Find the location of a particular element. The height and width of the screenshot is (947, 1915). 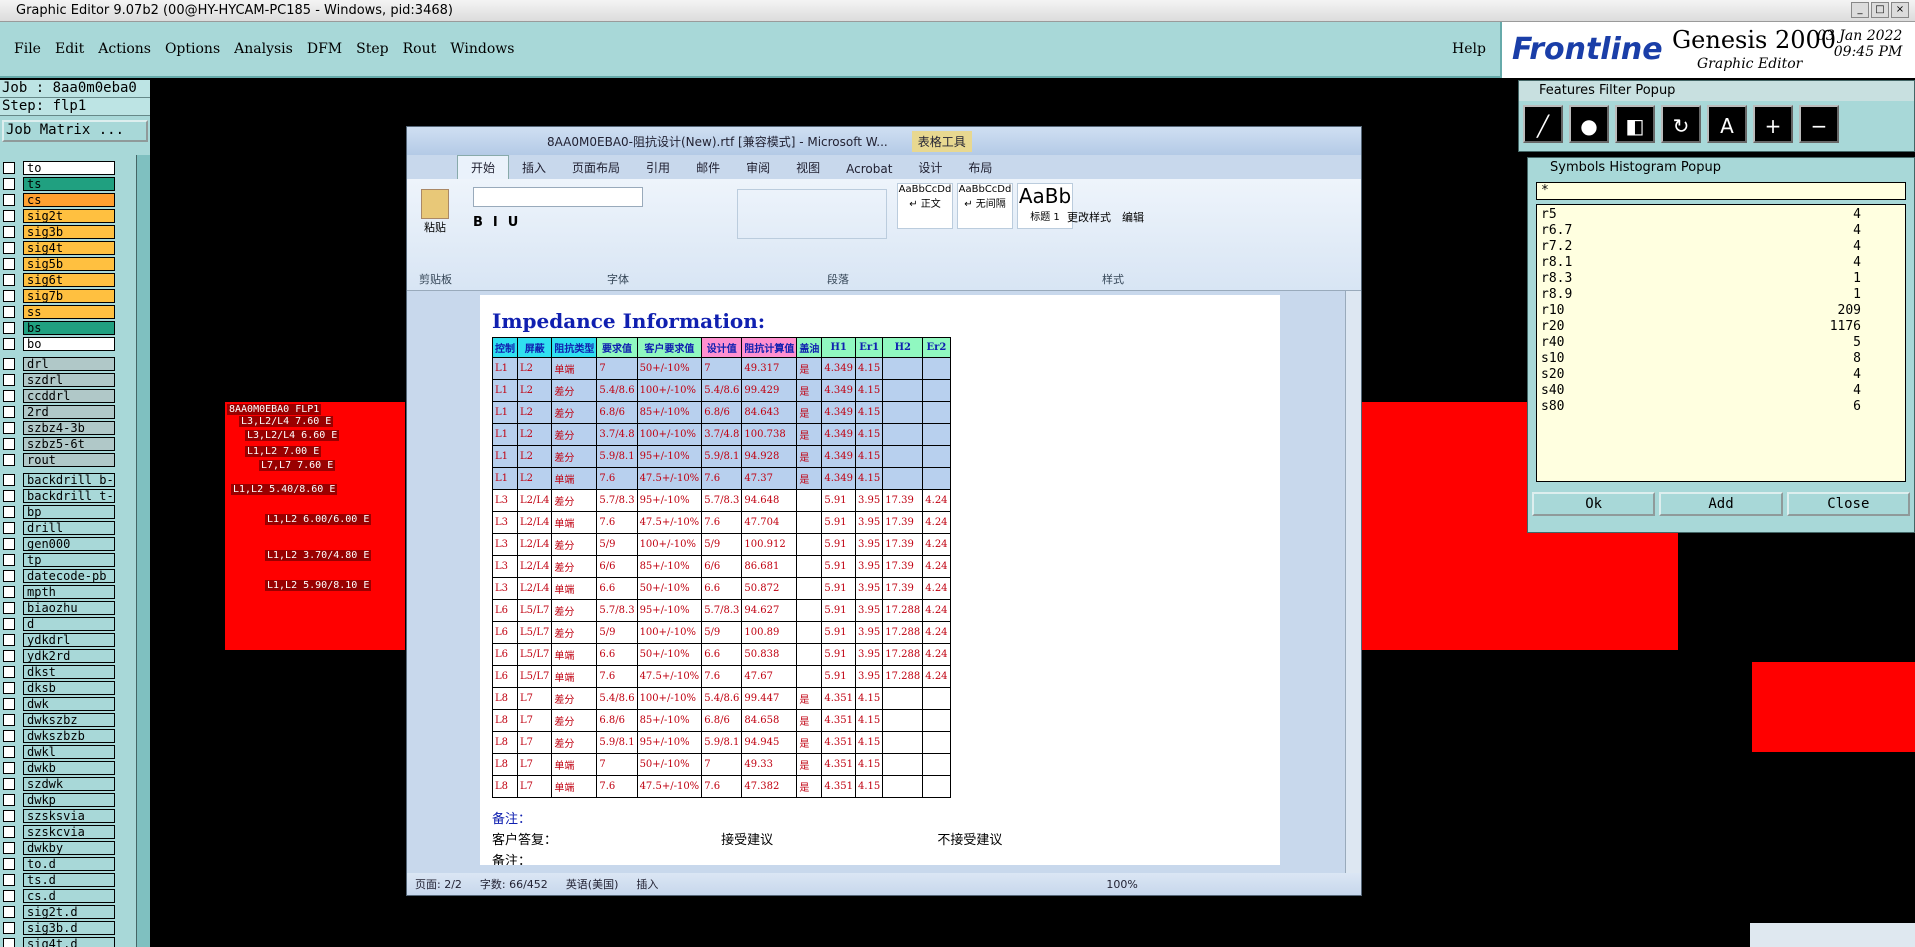

symbol-row: r10 209 is located at coordinates (1721, 311).